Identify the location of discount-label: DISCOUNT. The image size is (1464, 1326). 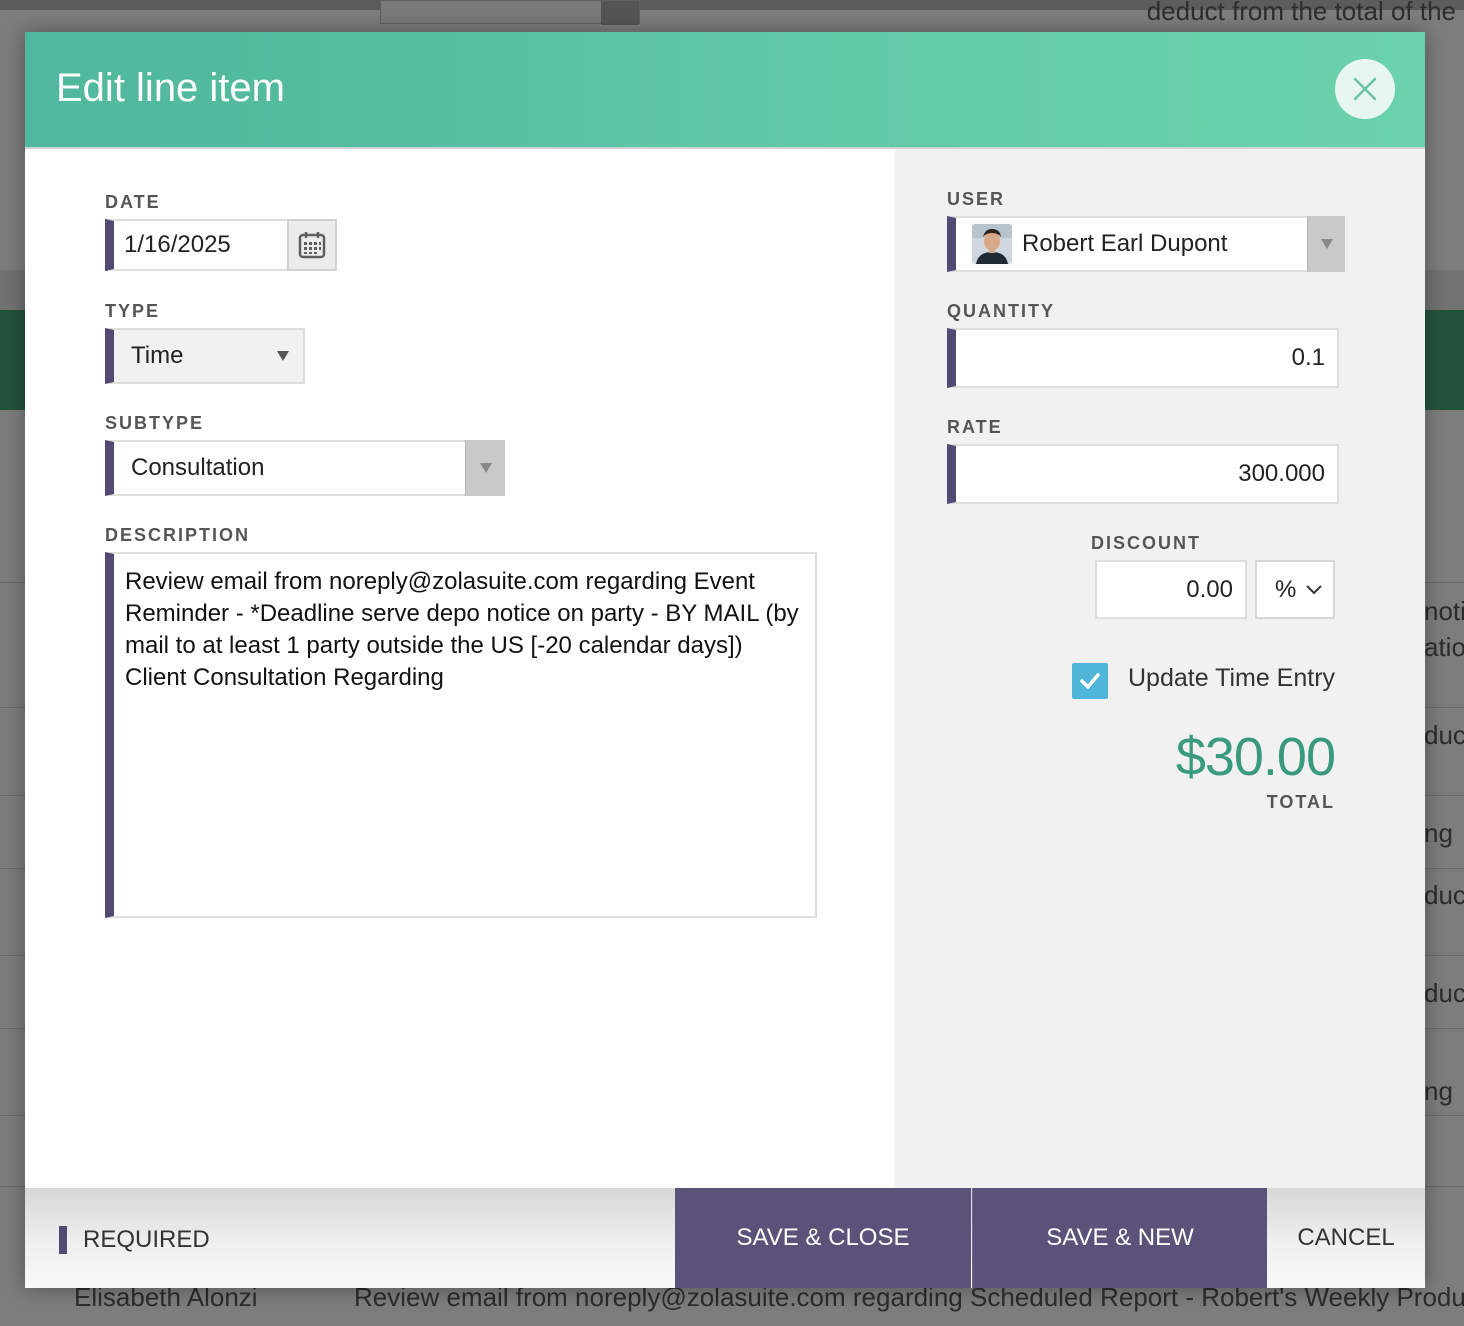
(1146, 543).